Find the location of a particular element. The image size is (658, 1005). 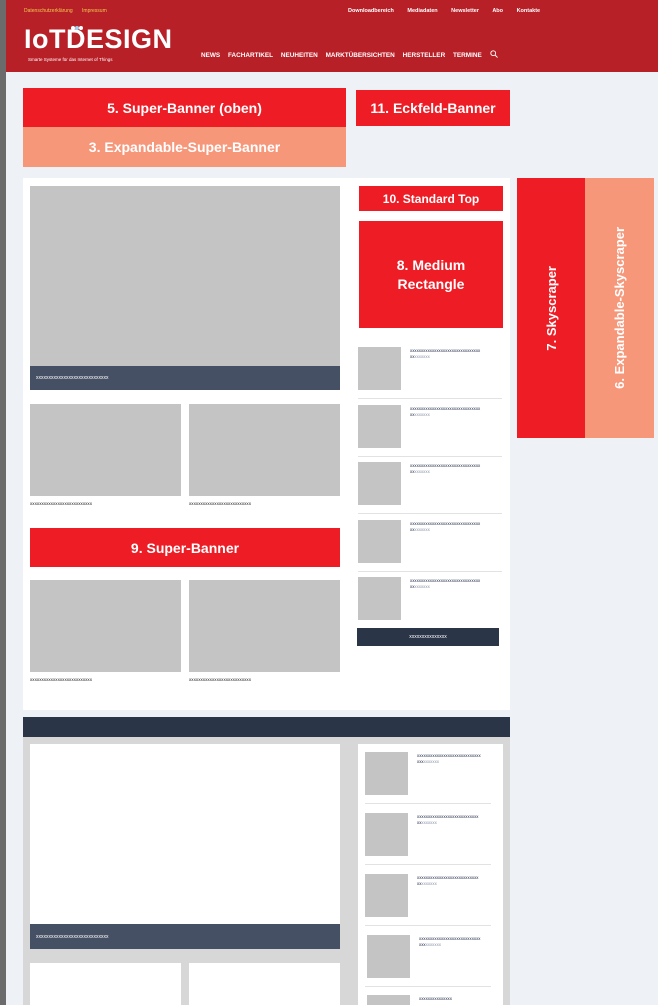

side-item-title: xxxxxxxxxxxxxxxxxxxxxxxxxxxxx xxxxxxxxxx is located at coordinates (457, 759).